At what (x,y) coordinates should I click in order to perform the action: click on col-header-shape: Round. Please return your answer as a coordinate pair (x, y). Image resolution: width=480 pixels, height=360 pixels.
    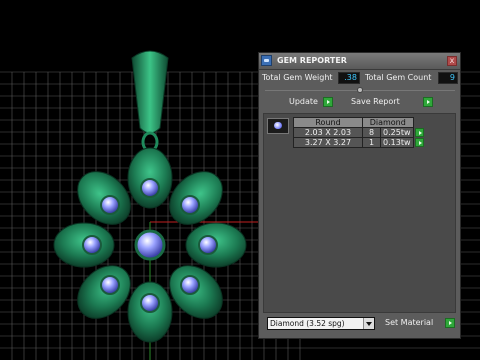
    Looking at the image, I should click on (328, 122).